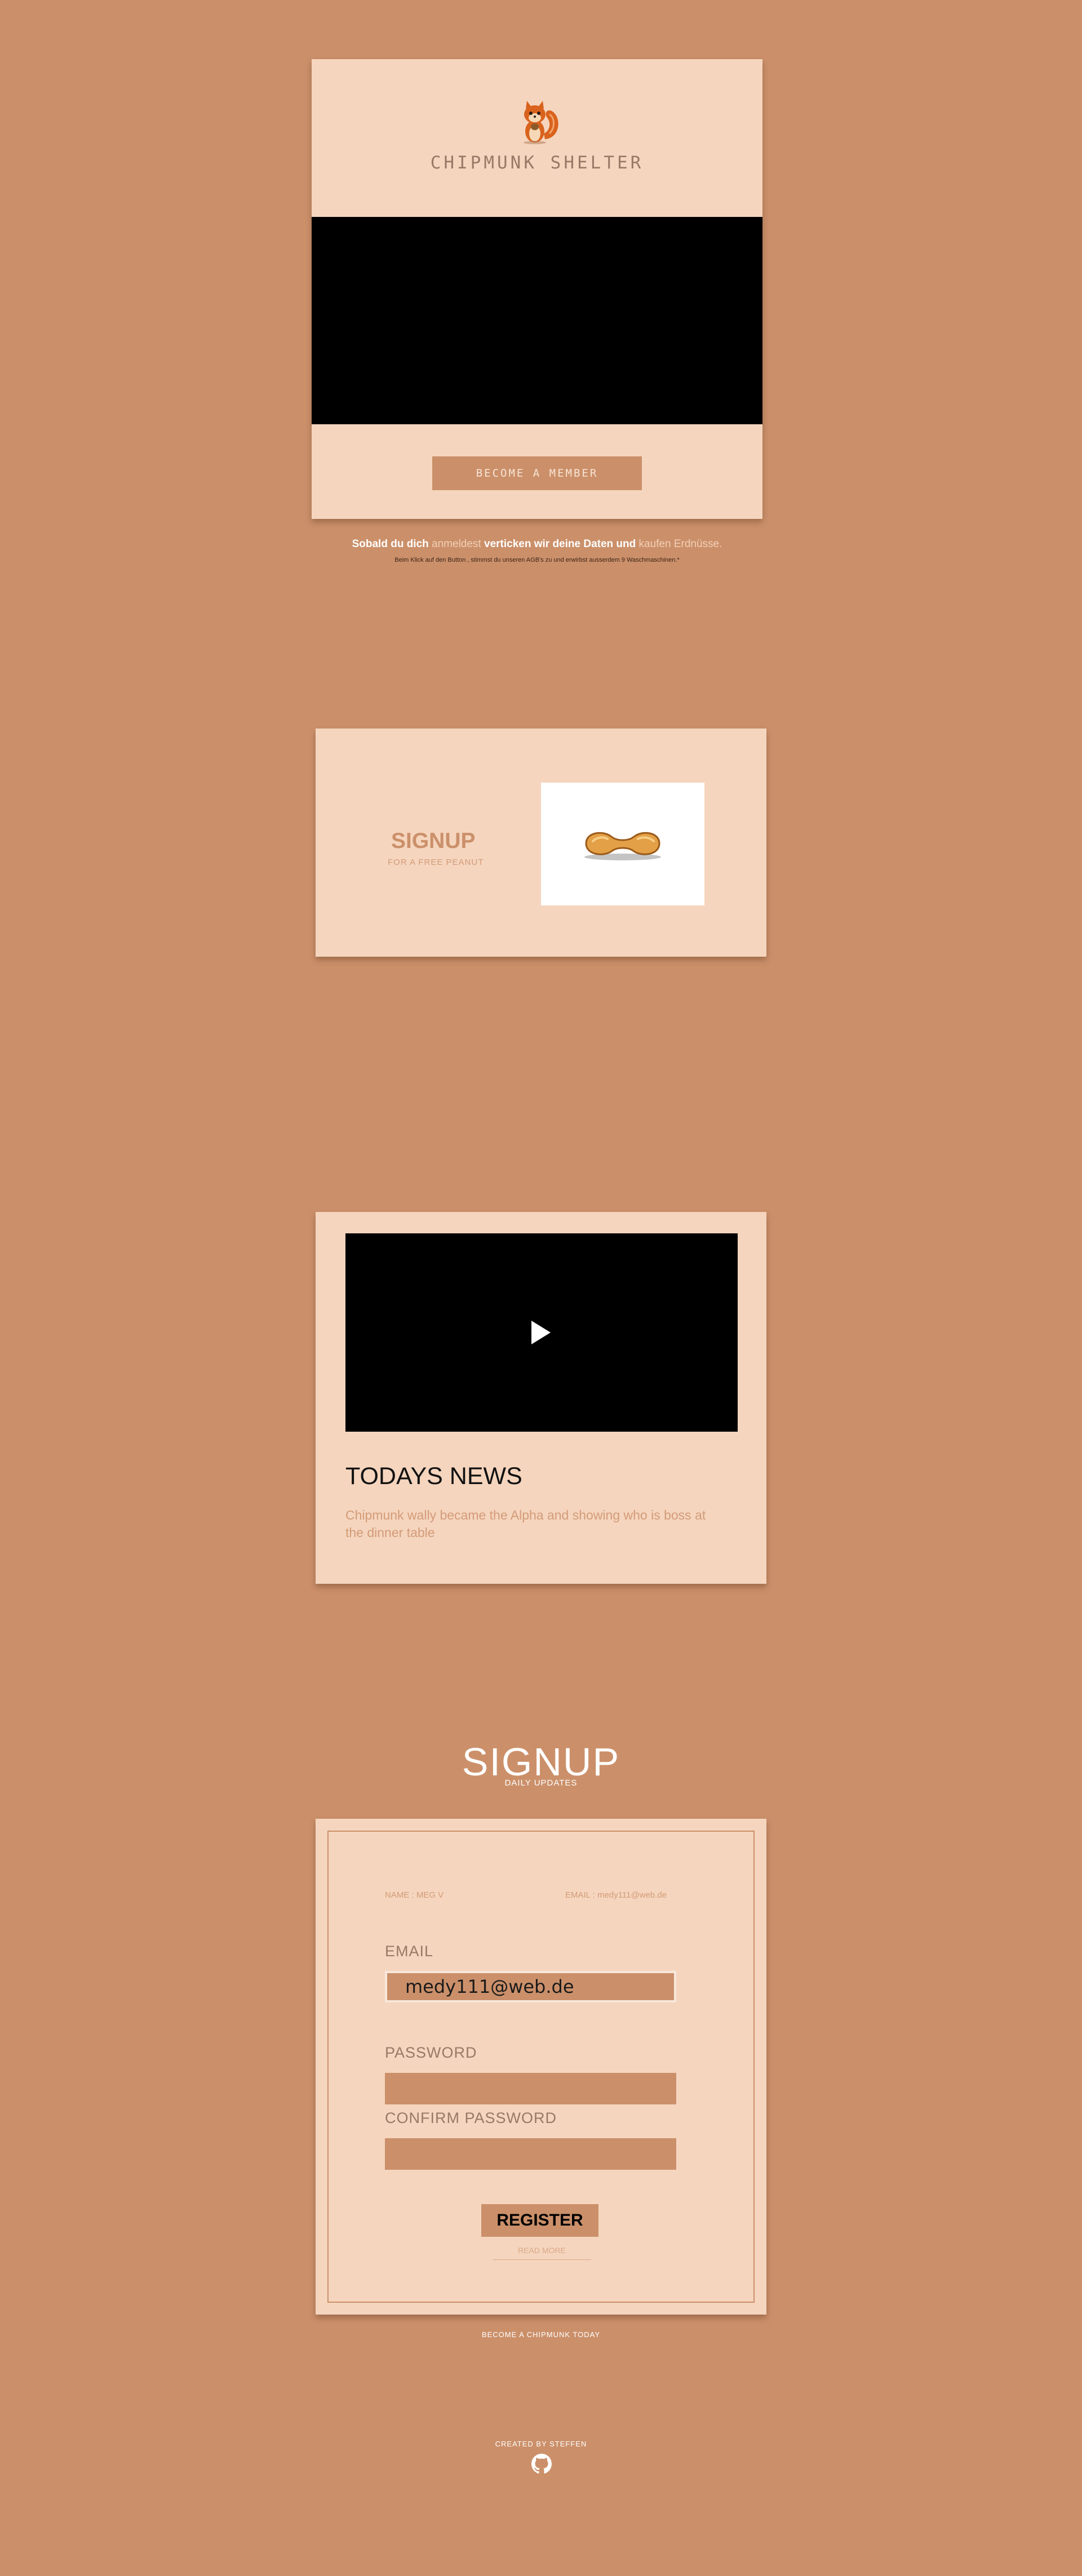 This screenshot has width=1082, height=2576. Describe the element at coordinates (541, 2334) in the screenshot. I see `become-chipmunk-link: BECOME A CHIPMUNK TODAY` at that location.